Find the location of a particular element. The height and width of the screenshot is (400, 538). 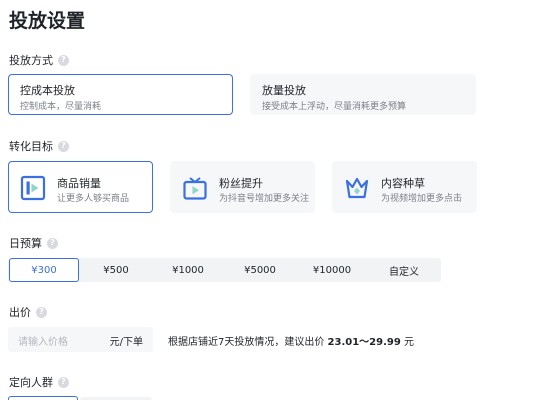

placement-option-volume: 放量投放 接受成本上浮动，尽量消耗更多预算 is located at coordinates (363, 94).